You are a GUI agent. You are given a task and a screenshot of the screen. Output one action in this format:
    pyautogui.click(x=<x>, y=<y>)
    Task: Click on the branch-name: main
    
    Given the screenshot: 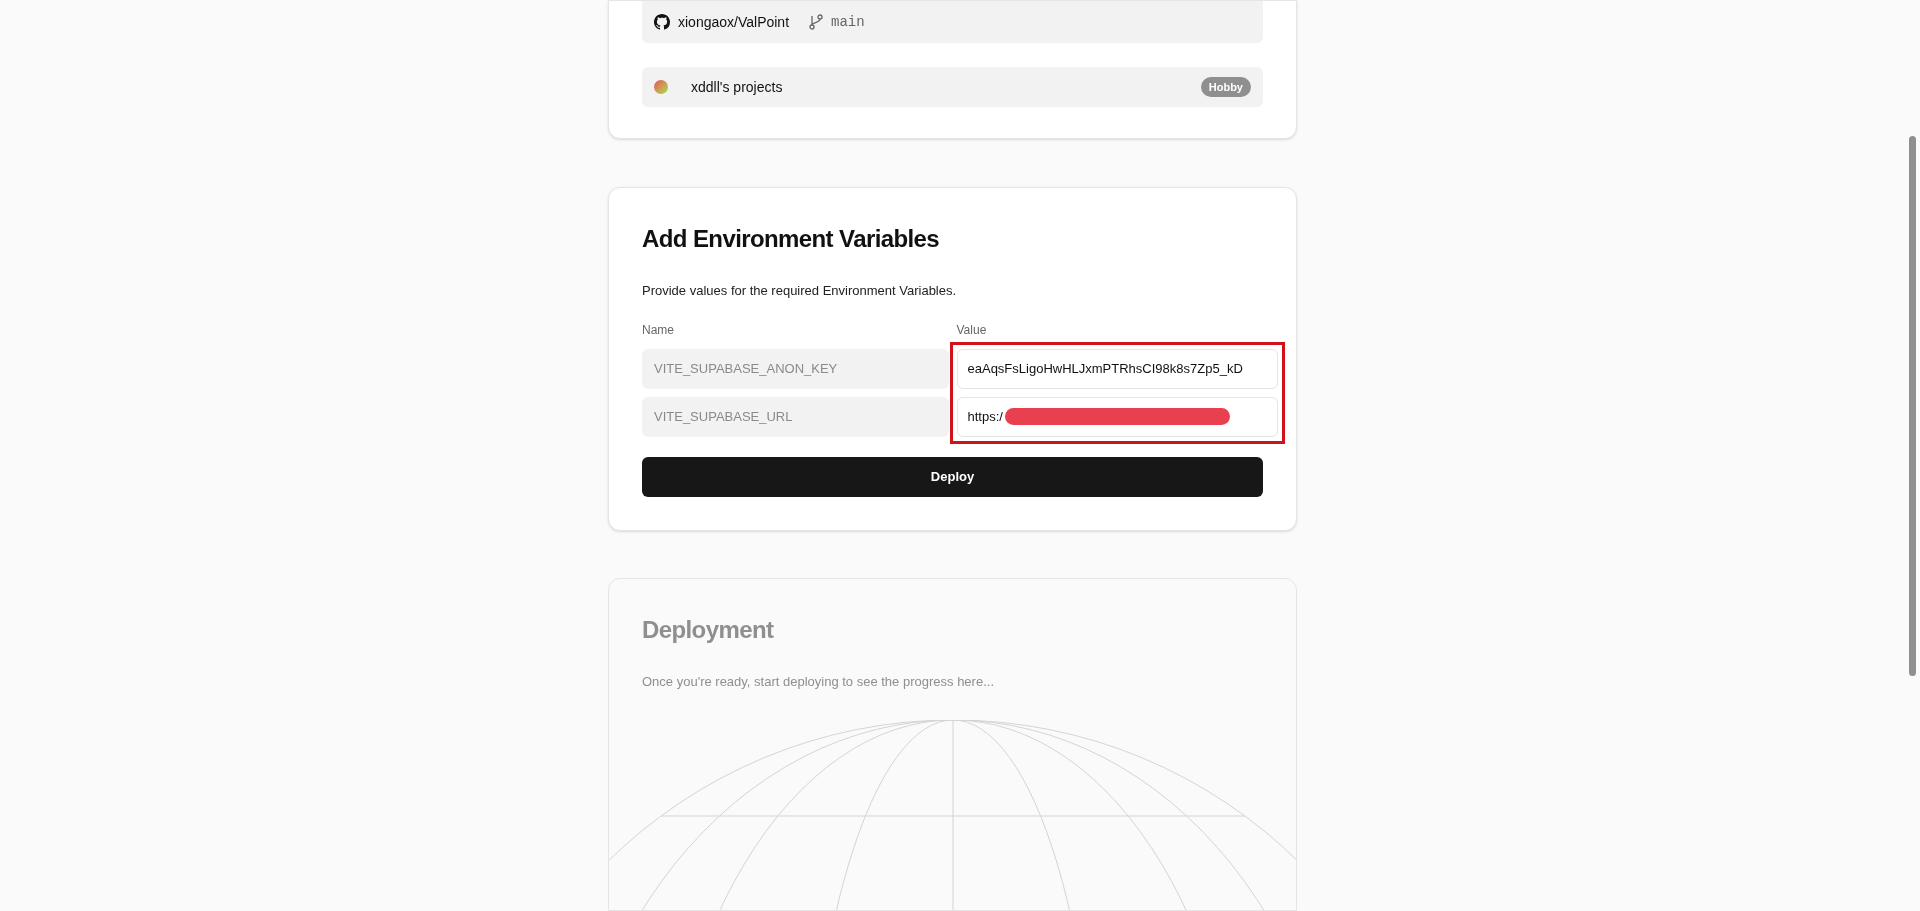 What is the action you would take?
    pyautogui.click(x=848, y=22)
    